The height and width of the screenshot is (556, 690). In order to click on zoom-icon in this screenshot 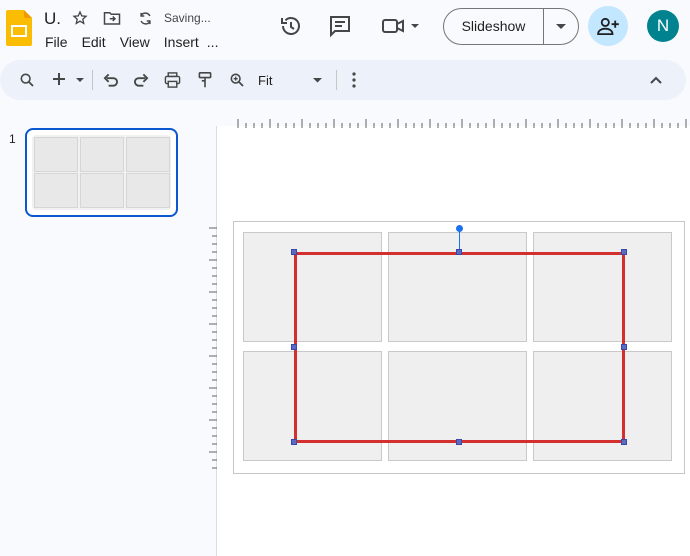, I will do `click(237, 80)`.